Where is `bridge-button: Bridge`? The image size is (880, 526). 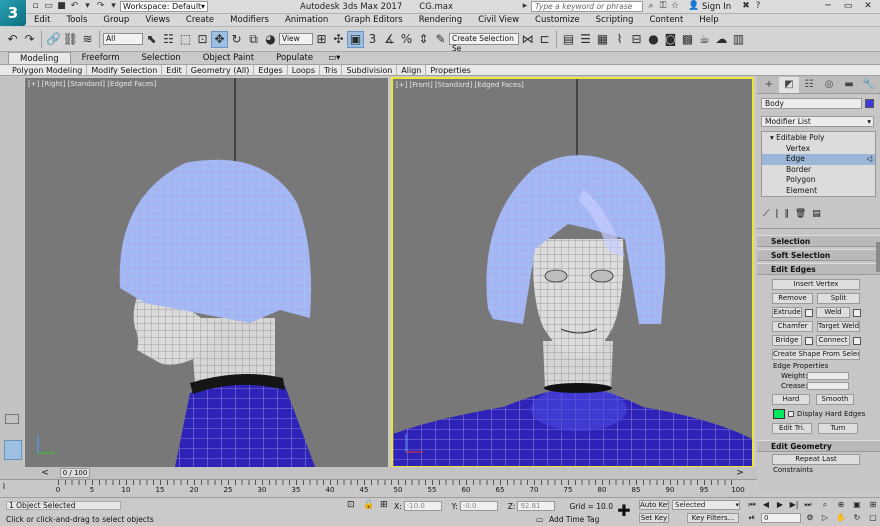 bridge-button: Bridge is located at coordinates (787, 340).